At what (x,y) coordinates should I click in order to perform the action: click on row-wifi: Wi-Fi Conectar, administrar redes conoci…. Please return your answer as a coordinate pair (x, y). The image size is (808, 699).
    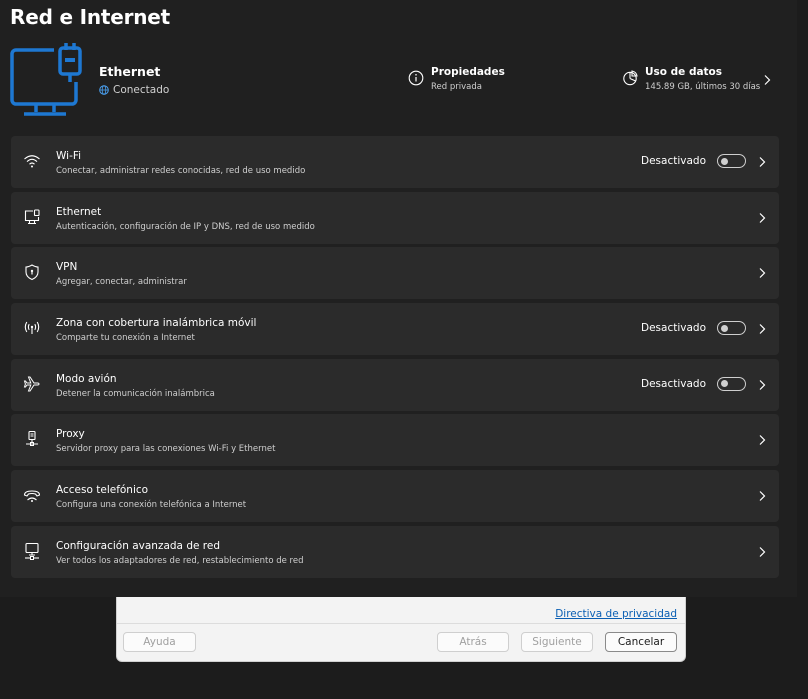
    Looking at the image, I should click on (395, 162).